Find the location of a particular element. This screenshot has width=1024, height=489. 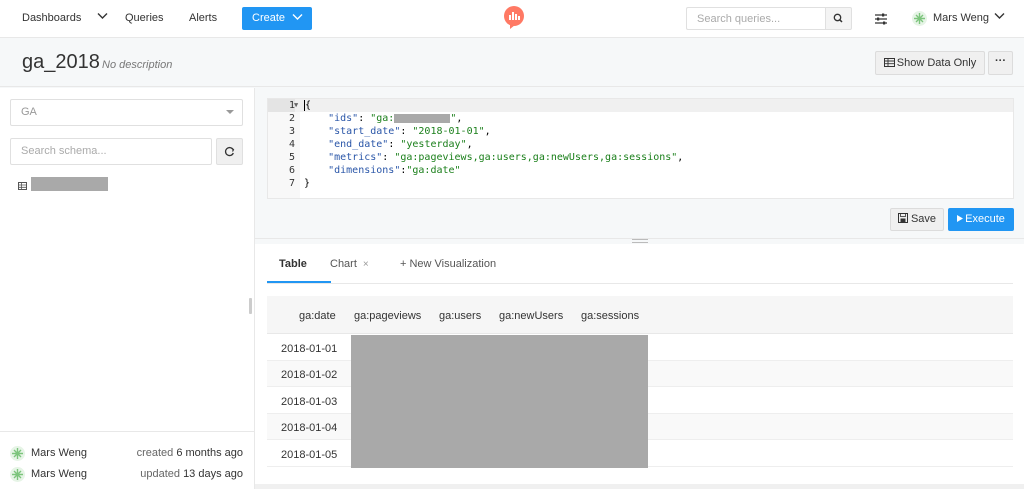

tab-chart: Chart × is located at coordinates (349, 264).